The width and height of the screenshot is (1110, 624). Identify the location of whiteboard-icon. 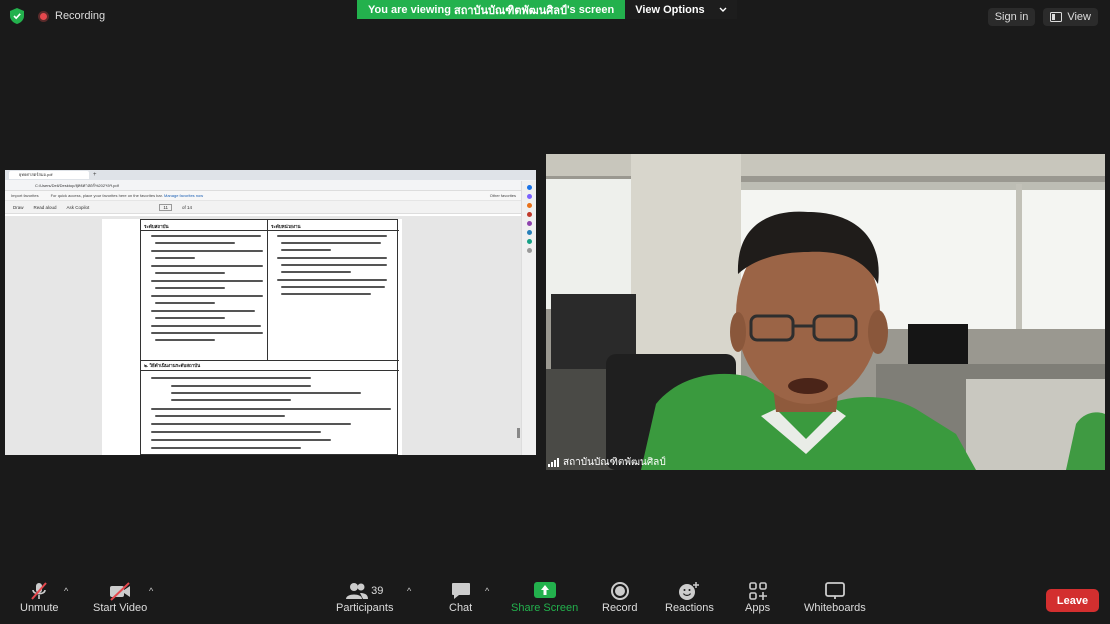
(834, 590).